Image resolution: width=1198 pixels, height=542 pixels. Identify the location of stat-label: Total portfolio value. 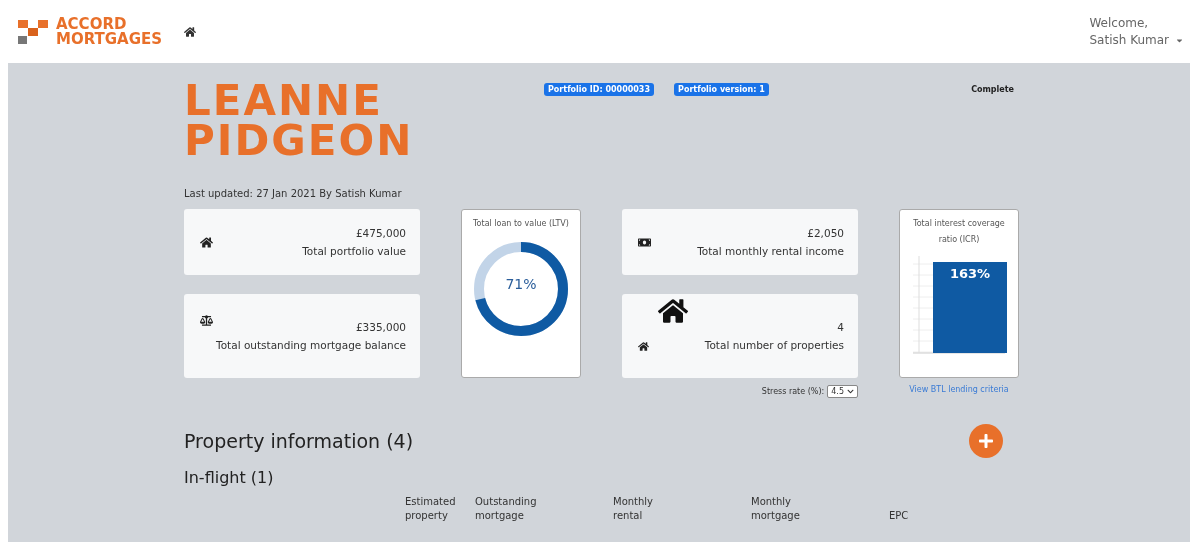
(354, 251).